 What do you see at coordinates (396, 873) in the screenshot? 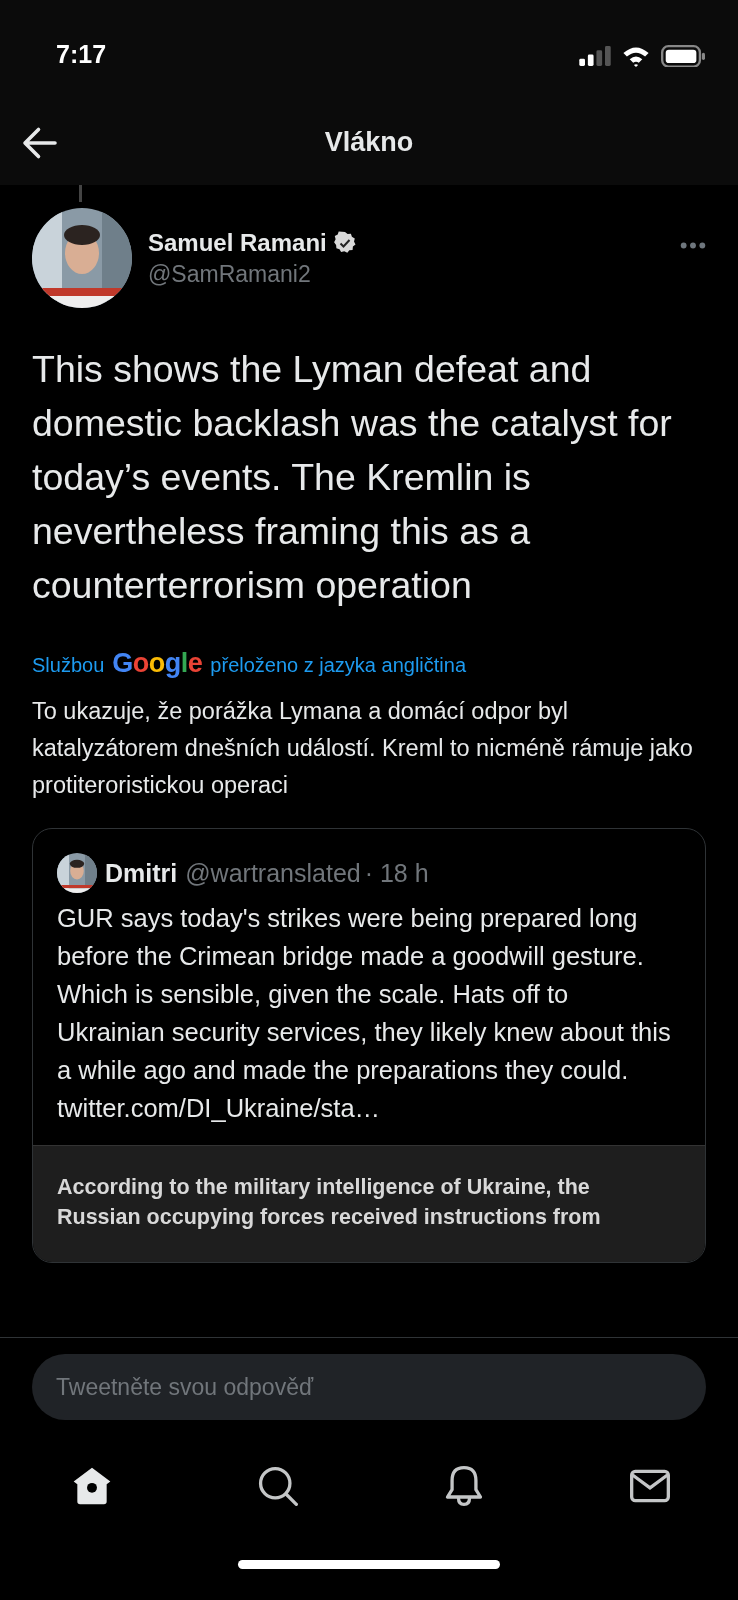
I see `quote-time: · 18 h` at bounding box center [396, 873].